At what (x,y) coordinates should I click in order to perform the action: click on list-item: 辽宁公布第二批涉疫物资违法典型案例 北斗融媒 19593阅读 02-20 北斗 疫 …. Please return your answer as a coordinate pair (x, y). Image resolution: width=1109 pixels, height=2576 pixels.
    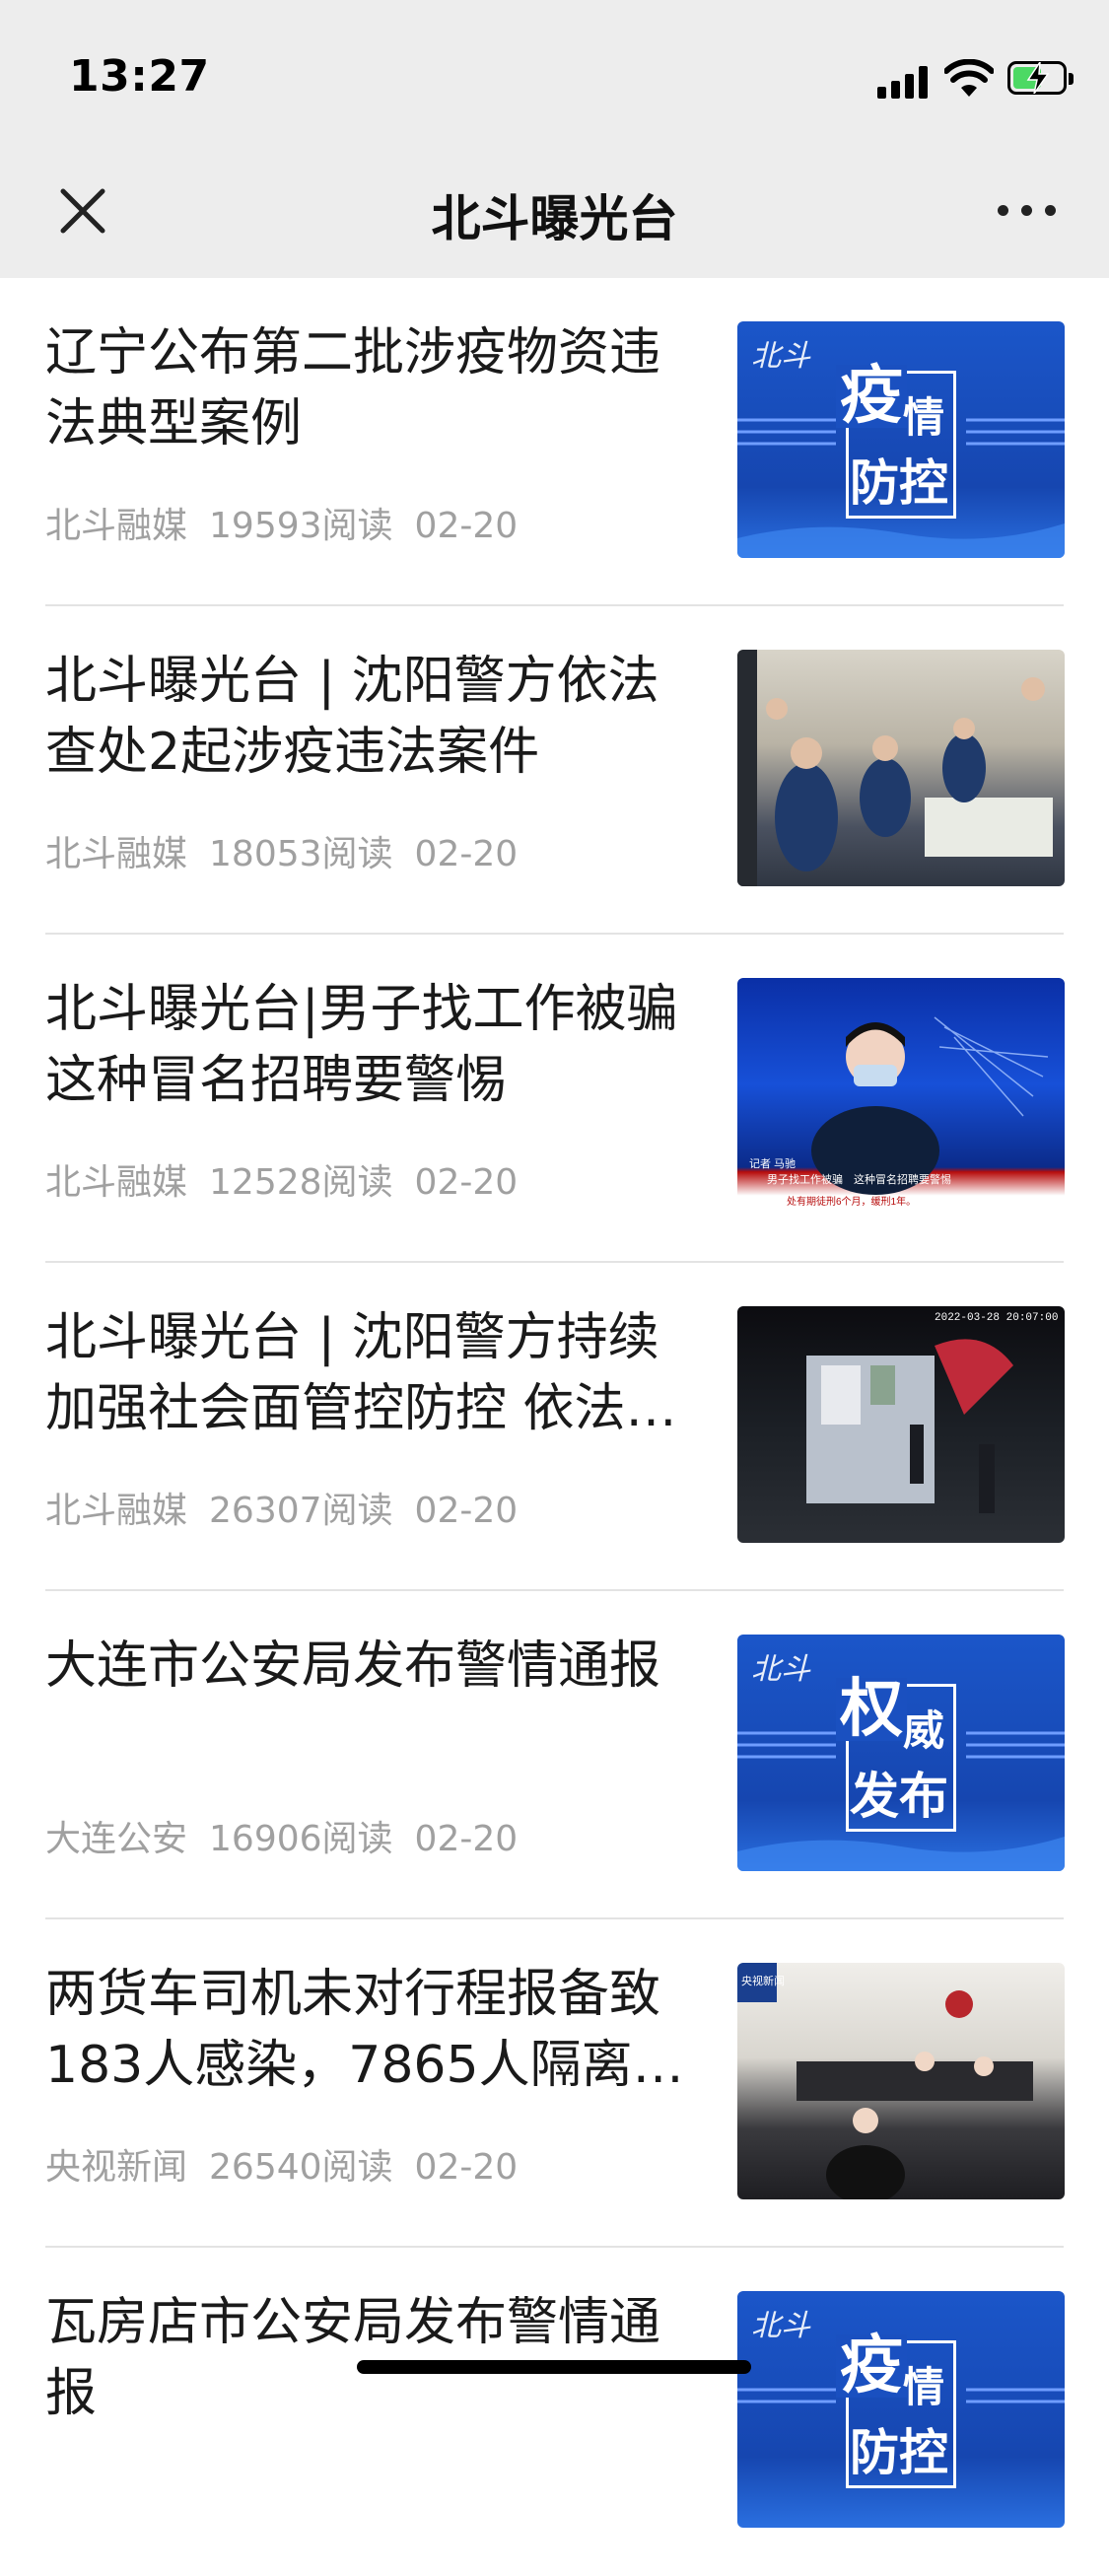
    Looking at the image, I should click on (555, 442).